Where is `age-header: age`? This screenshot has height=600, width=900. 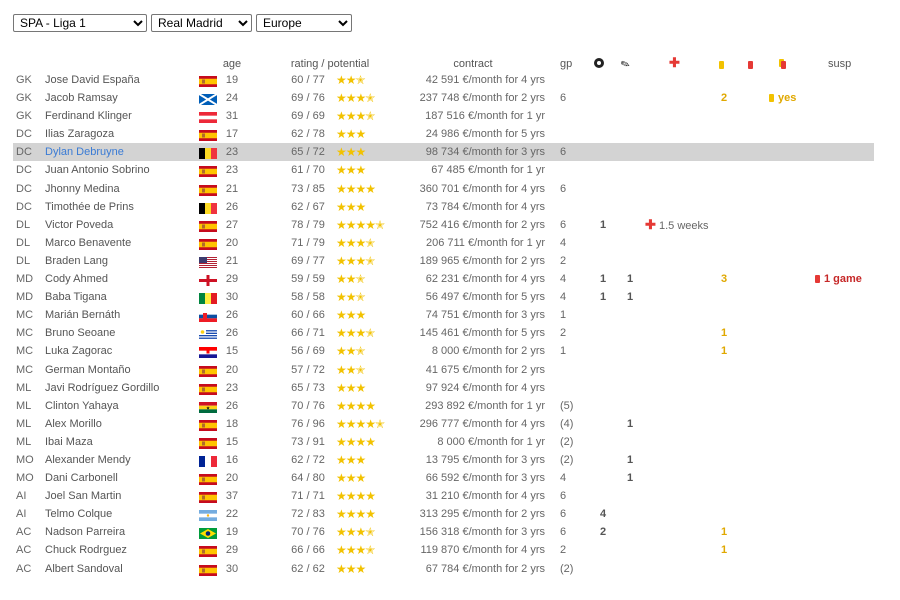 age-header: age is located at coordinates (232, 64).